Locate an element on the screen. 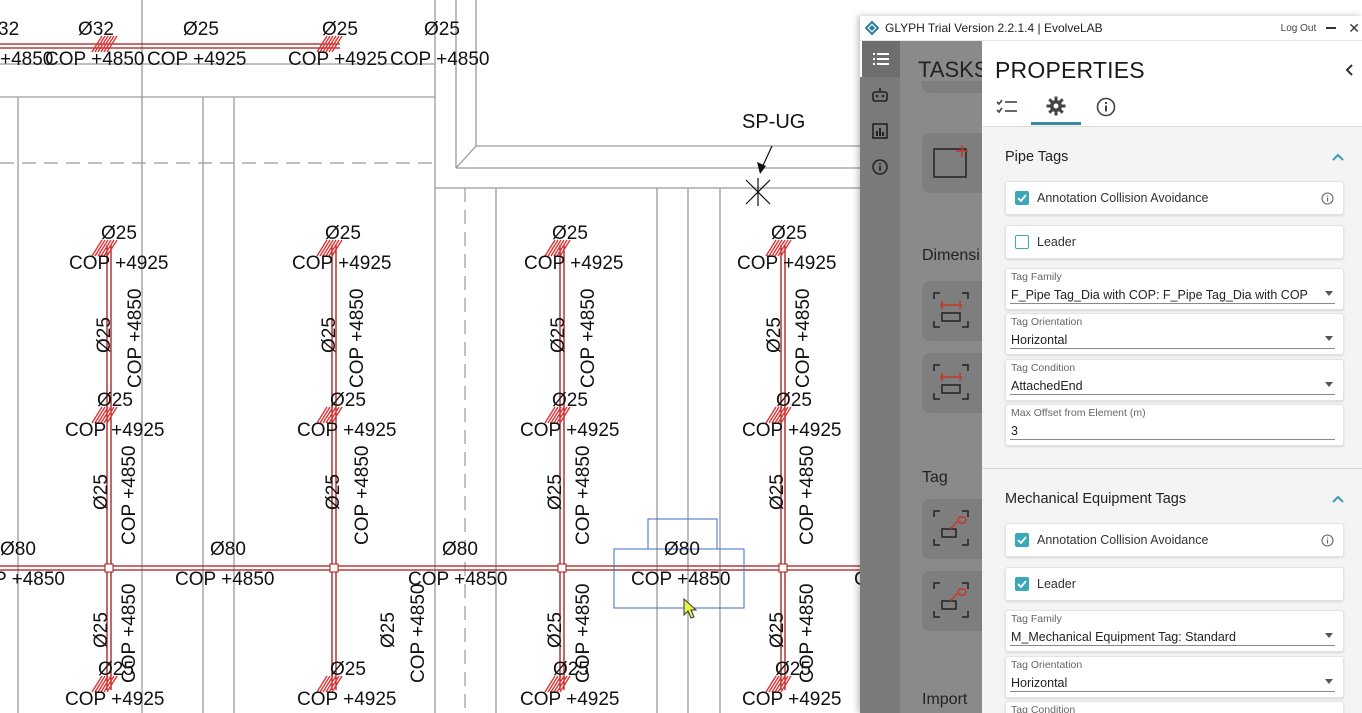 The height and width of the screenshot is (713, 1362). nav-about-button is located at coordinates (880, 167).